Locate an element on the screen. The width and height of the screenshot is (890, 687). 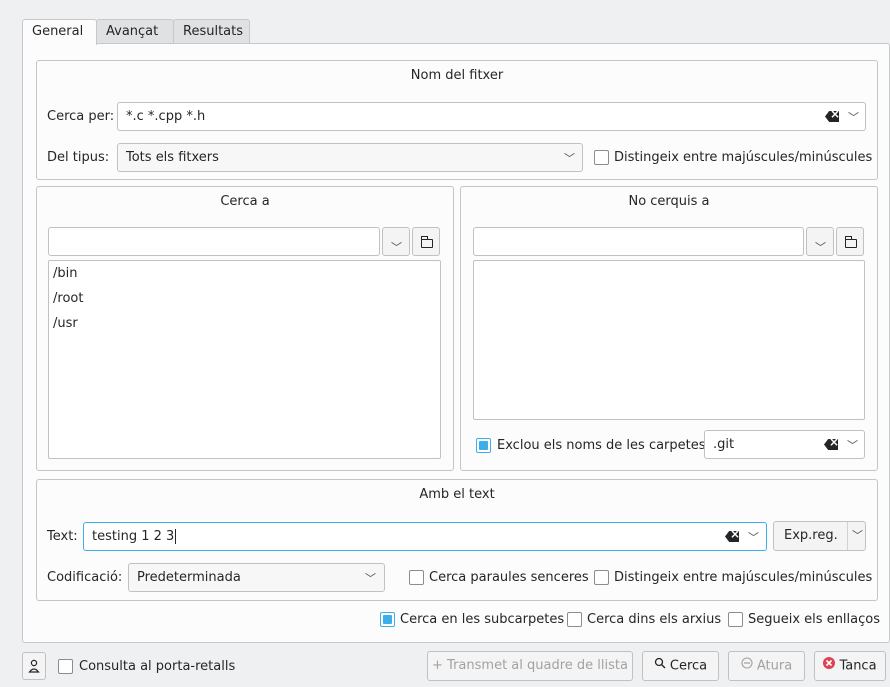
close-icon is located at coordinates (829, 666).